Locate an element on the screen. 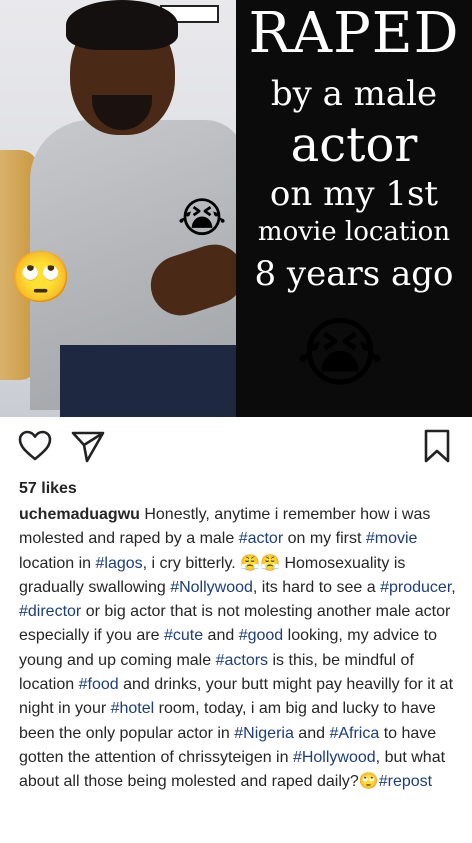  caption-text: location in is located at coordinates (57, 563).